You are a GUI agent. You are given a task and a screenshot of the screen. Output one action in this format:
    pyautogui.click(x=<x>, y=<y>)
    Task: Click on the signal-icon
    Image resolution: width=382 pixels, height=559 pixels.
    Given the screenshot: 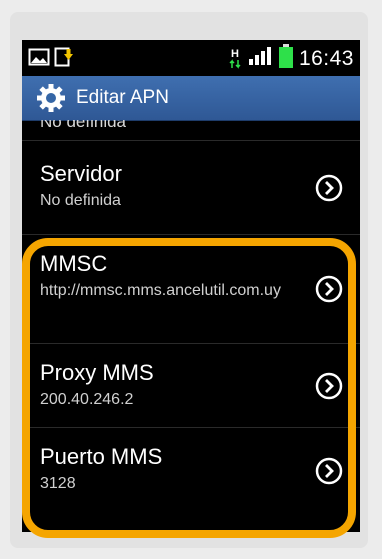 What is the action you would take?
    pyautogui.click(x=260, y=58)
    